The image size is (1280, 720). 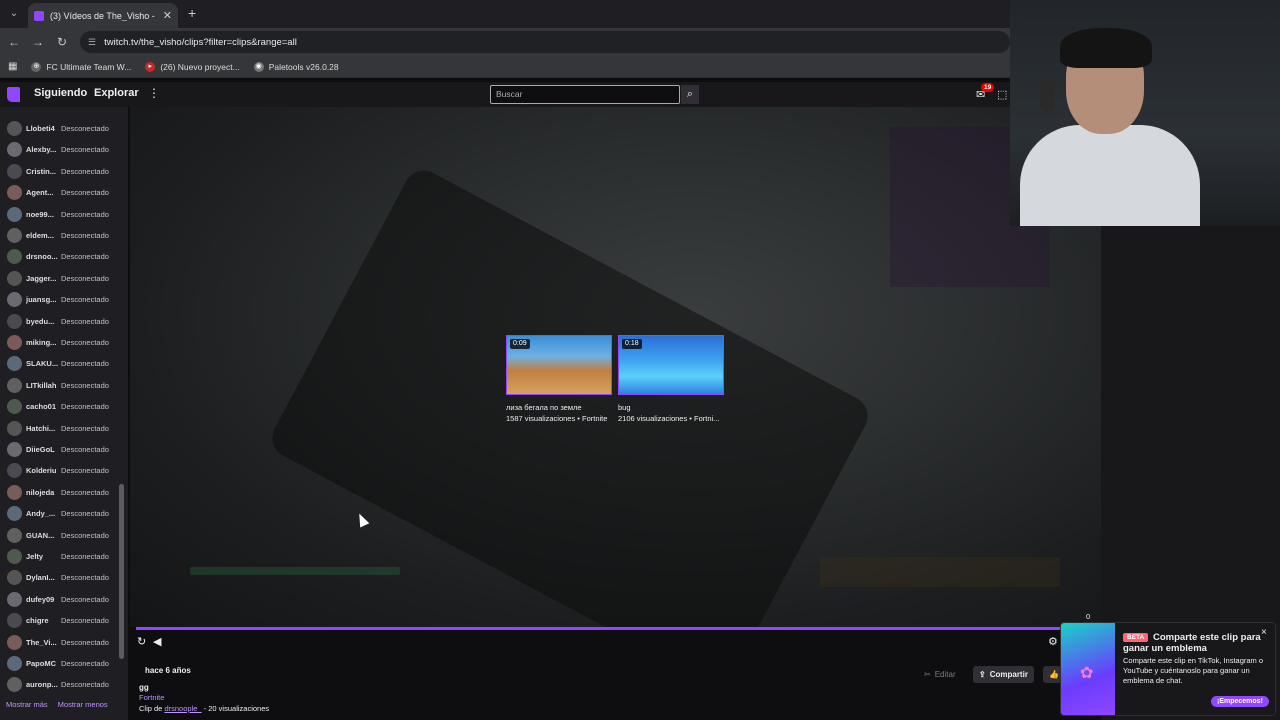 I want to click on sidebar-channel-item: Cristin... Desconectado, so click(x=64, y=171).